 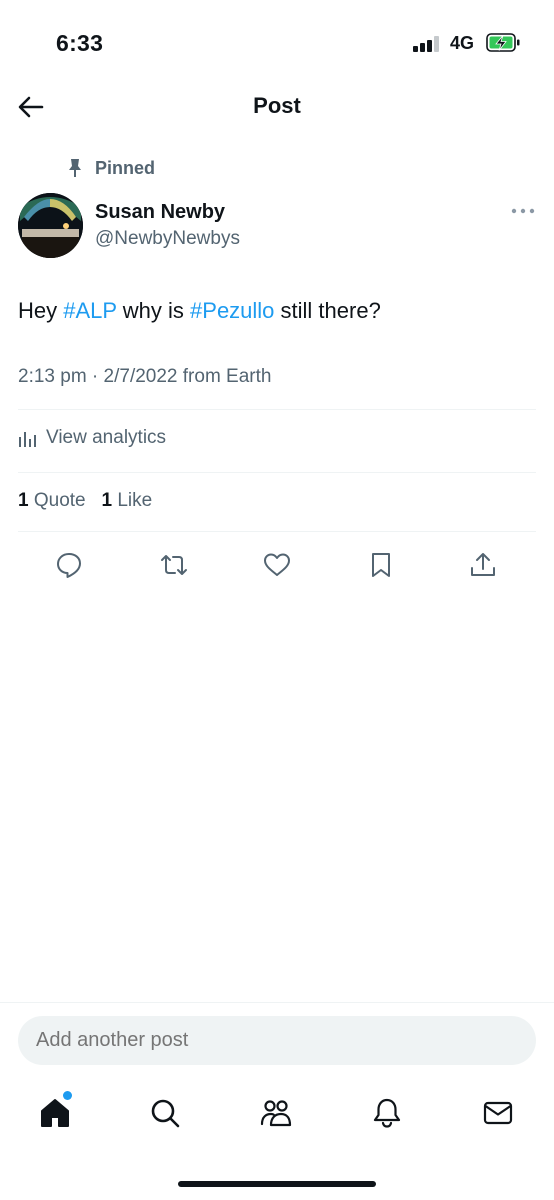 What do you see at coordinates (174, 565) in the screenshot?
I see `repost-icon` at bounding box center [174, 565].